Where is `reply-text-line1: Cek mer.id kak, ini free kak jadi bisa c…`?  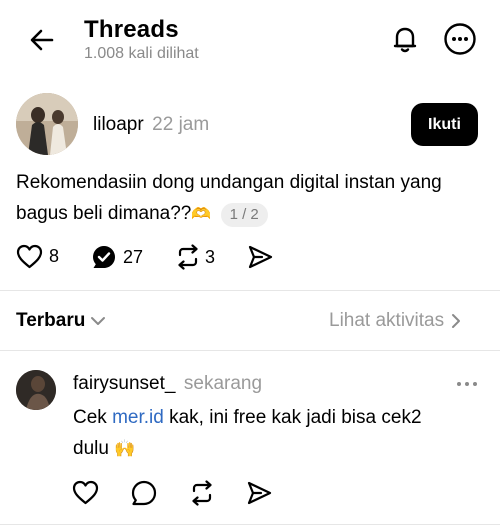
reply-text-line1: Cek mer.id kak, ini free kak jadi bisa c… is located at coordinates (278, 417).